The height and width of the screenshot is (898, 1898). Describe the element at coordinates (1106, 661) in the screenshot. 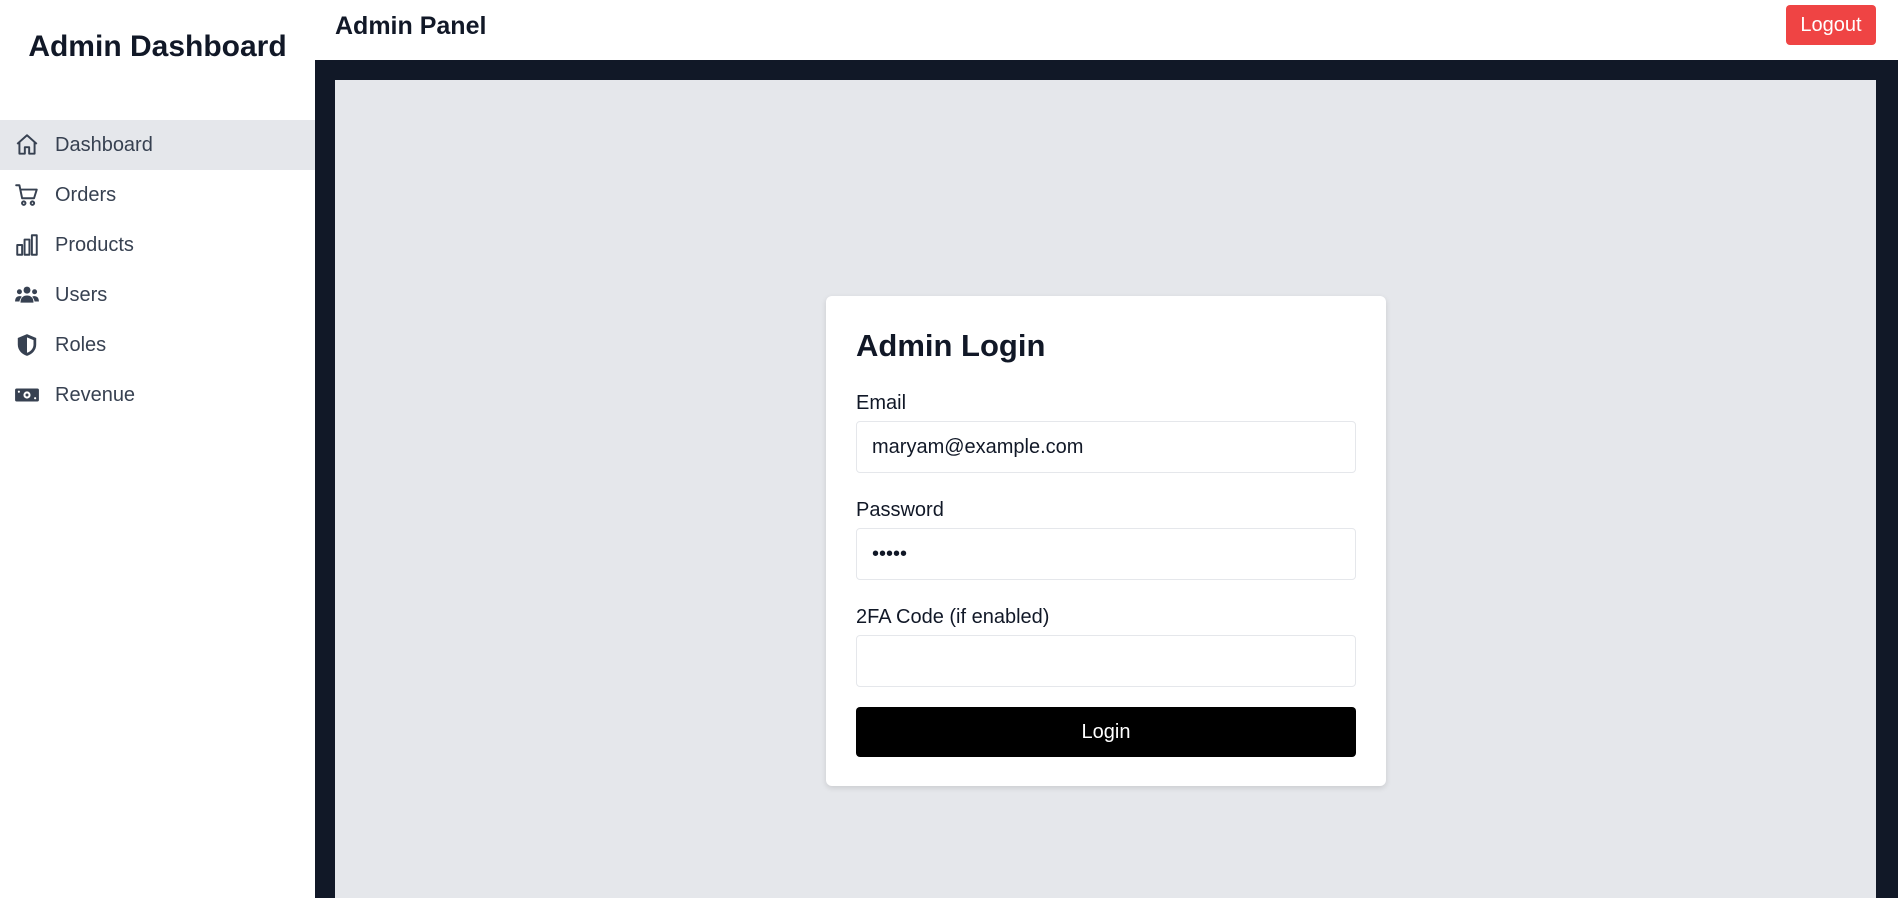

I see `twofa-code-field` at that location.